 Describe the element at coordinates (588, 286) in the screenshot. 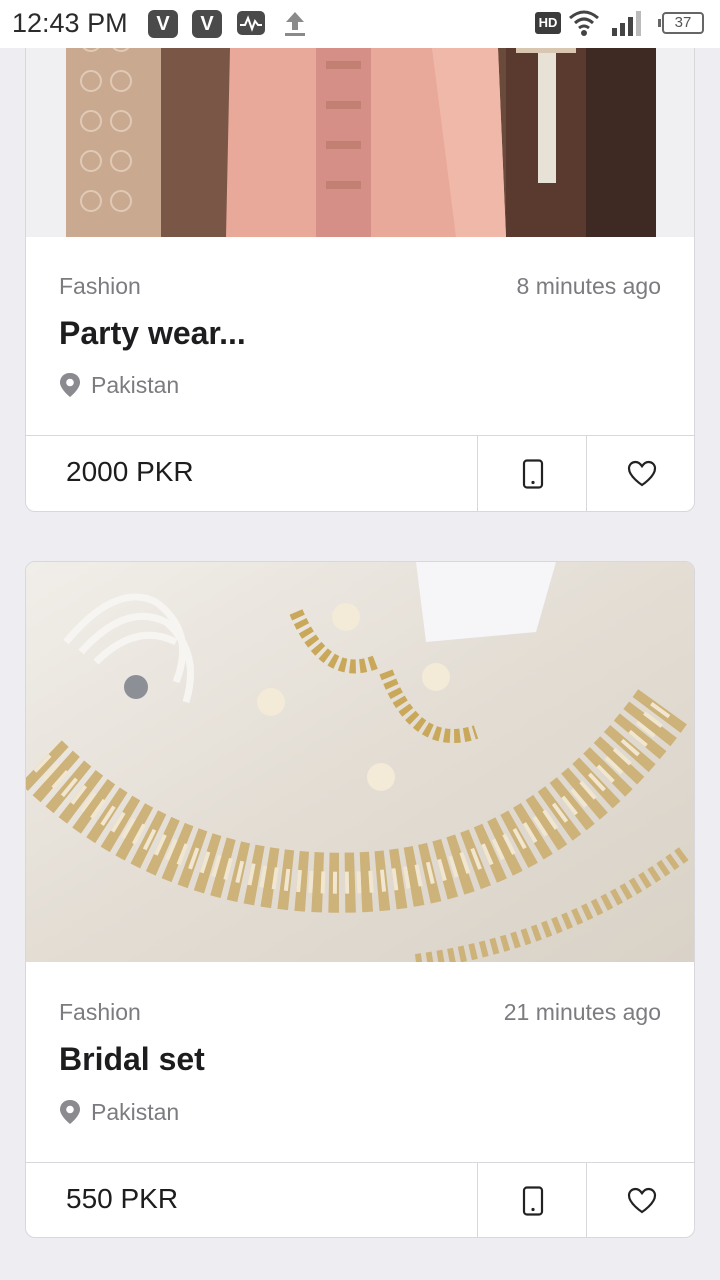

I see `listing-time: 8 minutes ago` at that location.